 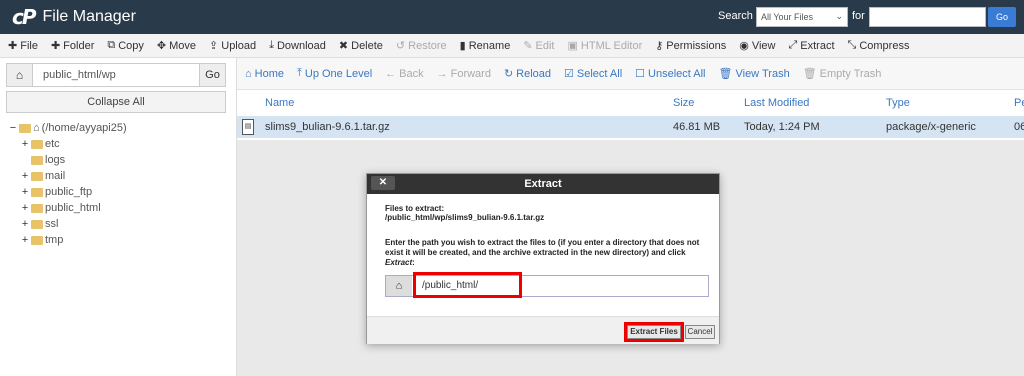 What do you see at coordinates (13, 128) in the screenshot?
I see `collapse-toggle-icon: −` at bounding box center [13, 128].